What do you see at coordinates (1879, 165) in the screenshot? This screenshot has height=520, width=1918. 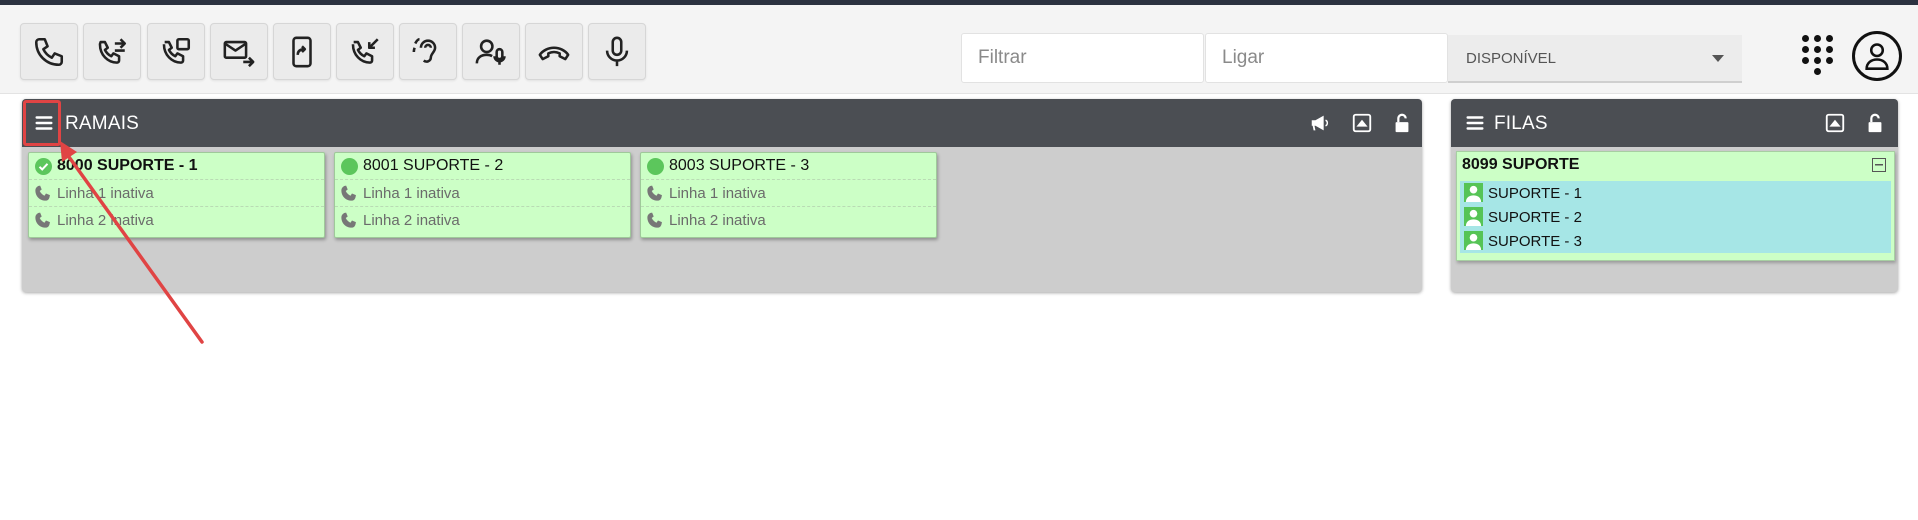 I see `collapse-icon` at bounding box center [1879, 165].